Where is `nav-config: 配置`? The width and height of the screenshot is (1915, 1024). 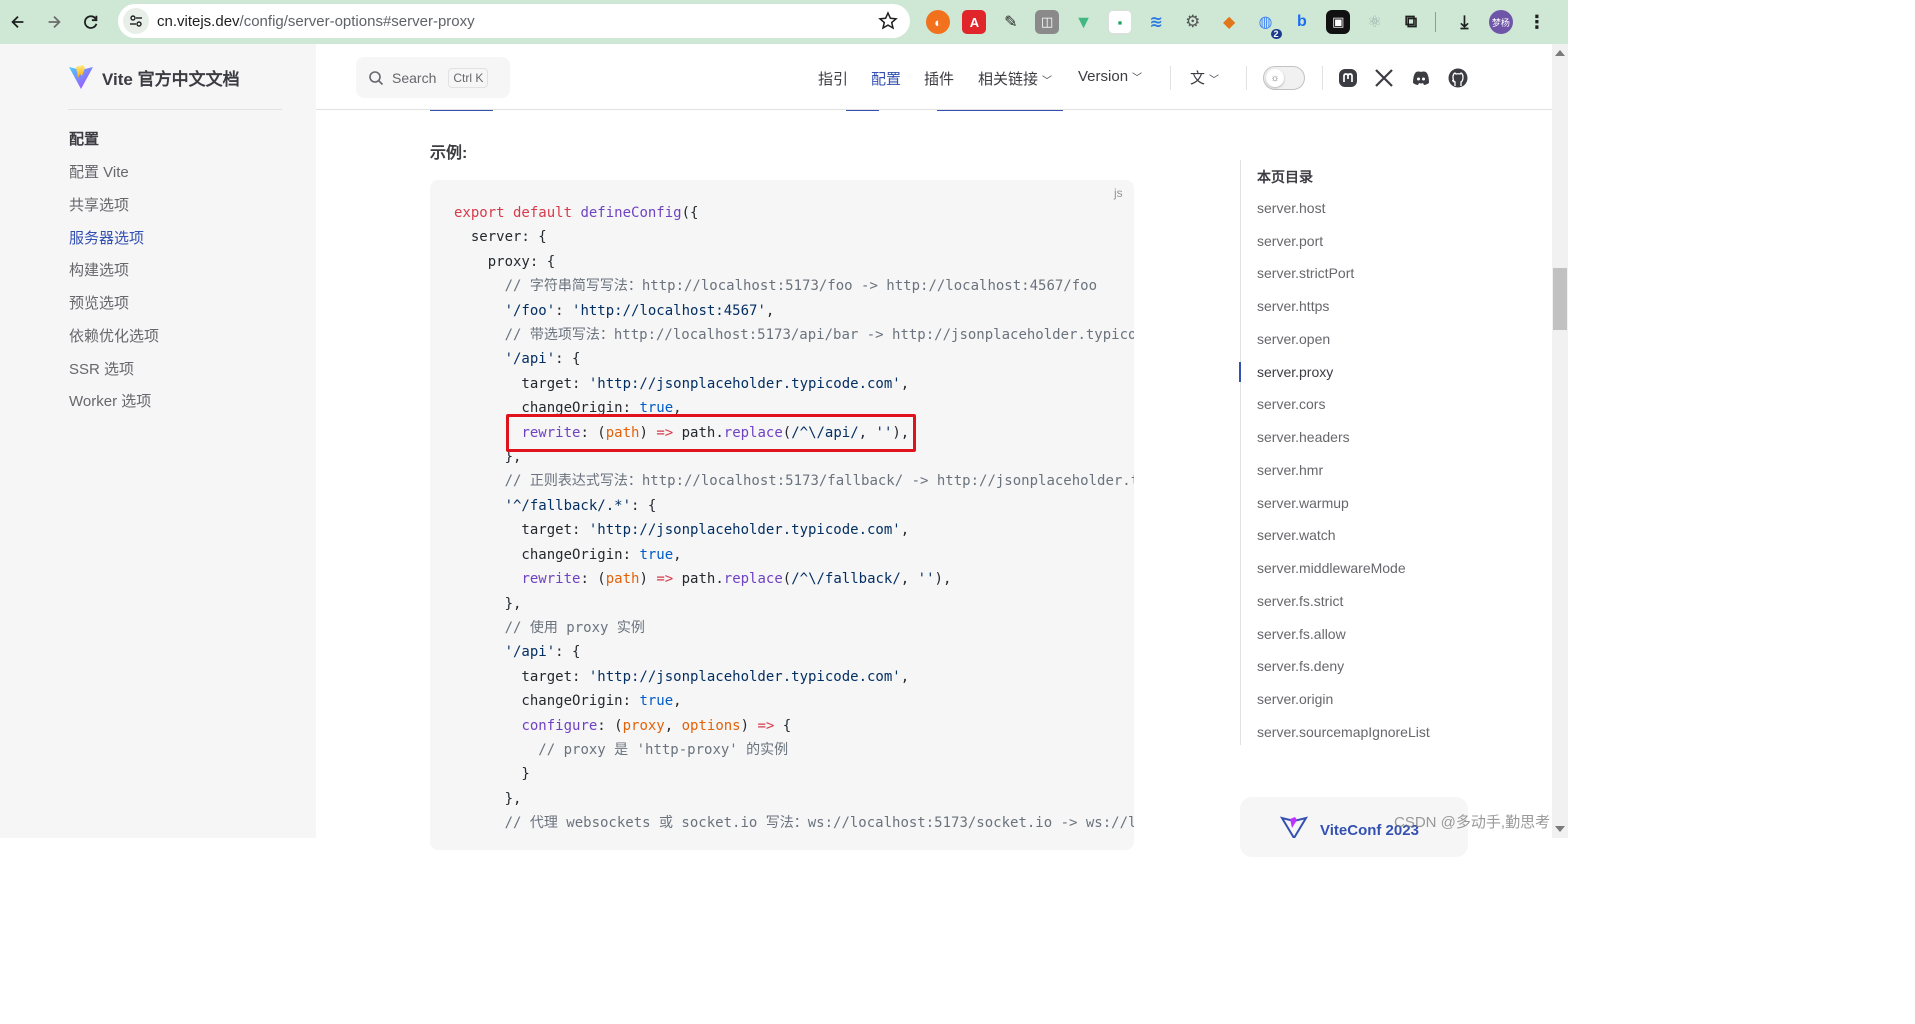 nav-config: 配置 is located at coordinates (886, 78).